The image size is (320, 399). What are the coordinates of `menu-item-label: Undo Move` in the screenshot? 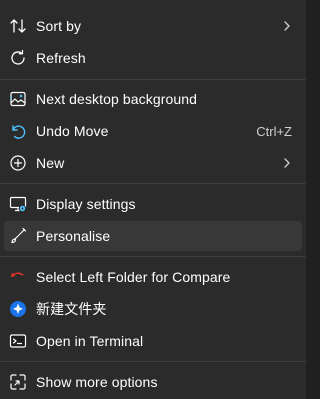 It's located at (72, 131).